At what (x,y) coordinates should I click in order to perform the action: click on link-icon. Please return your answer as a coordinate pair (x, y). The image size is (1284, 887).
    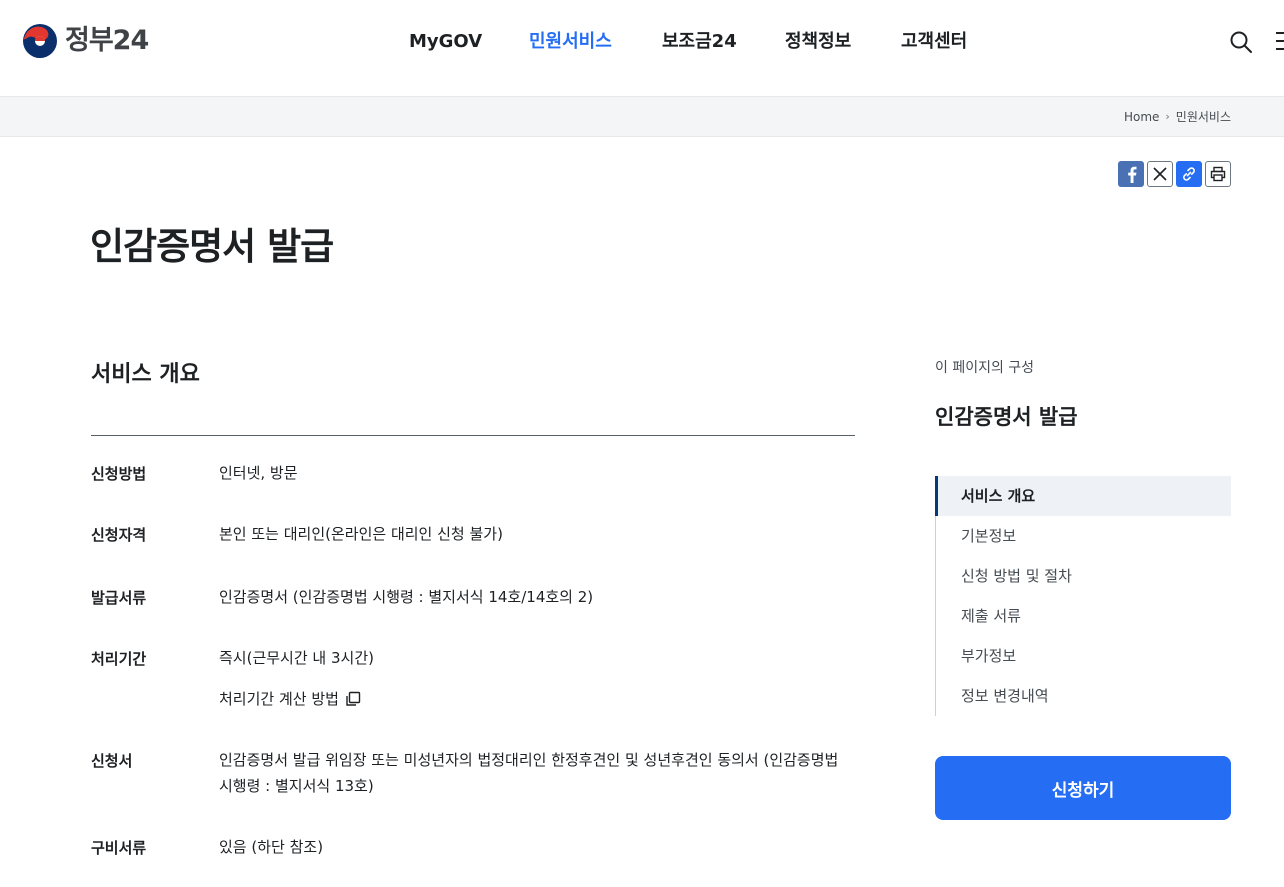
    Looking at the image, I should click on (1189, 174).